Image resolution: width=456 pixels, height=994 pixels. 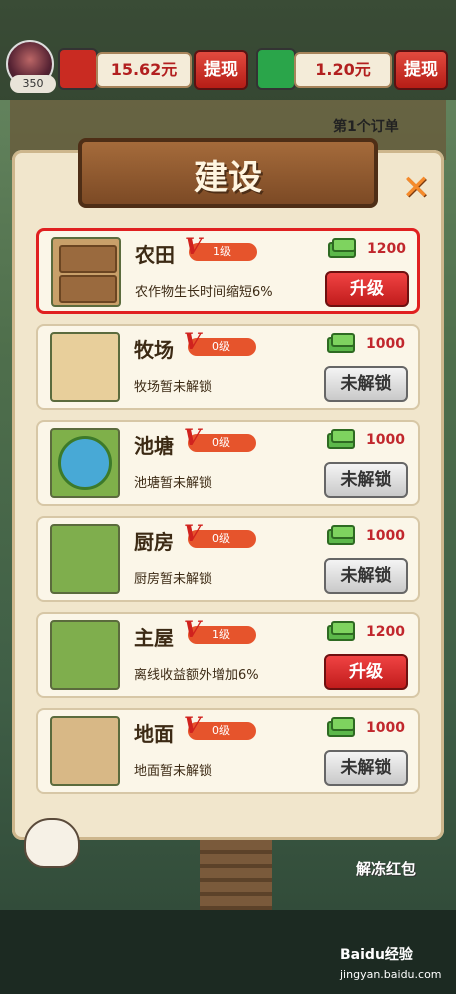 I want to click on order-label: 第1个订单, so click(x=366, y=127).